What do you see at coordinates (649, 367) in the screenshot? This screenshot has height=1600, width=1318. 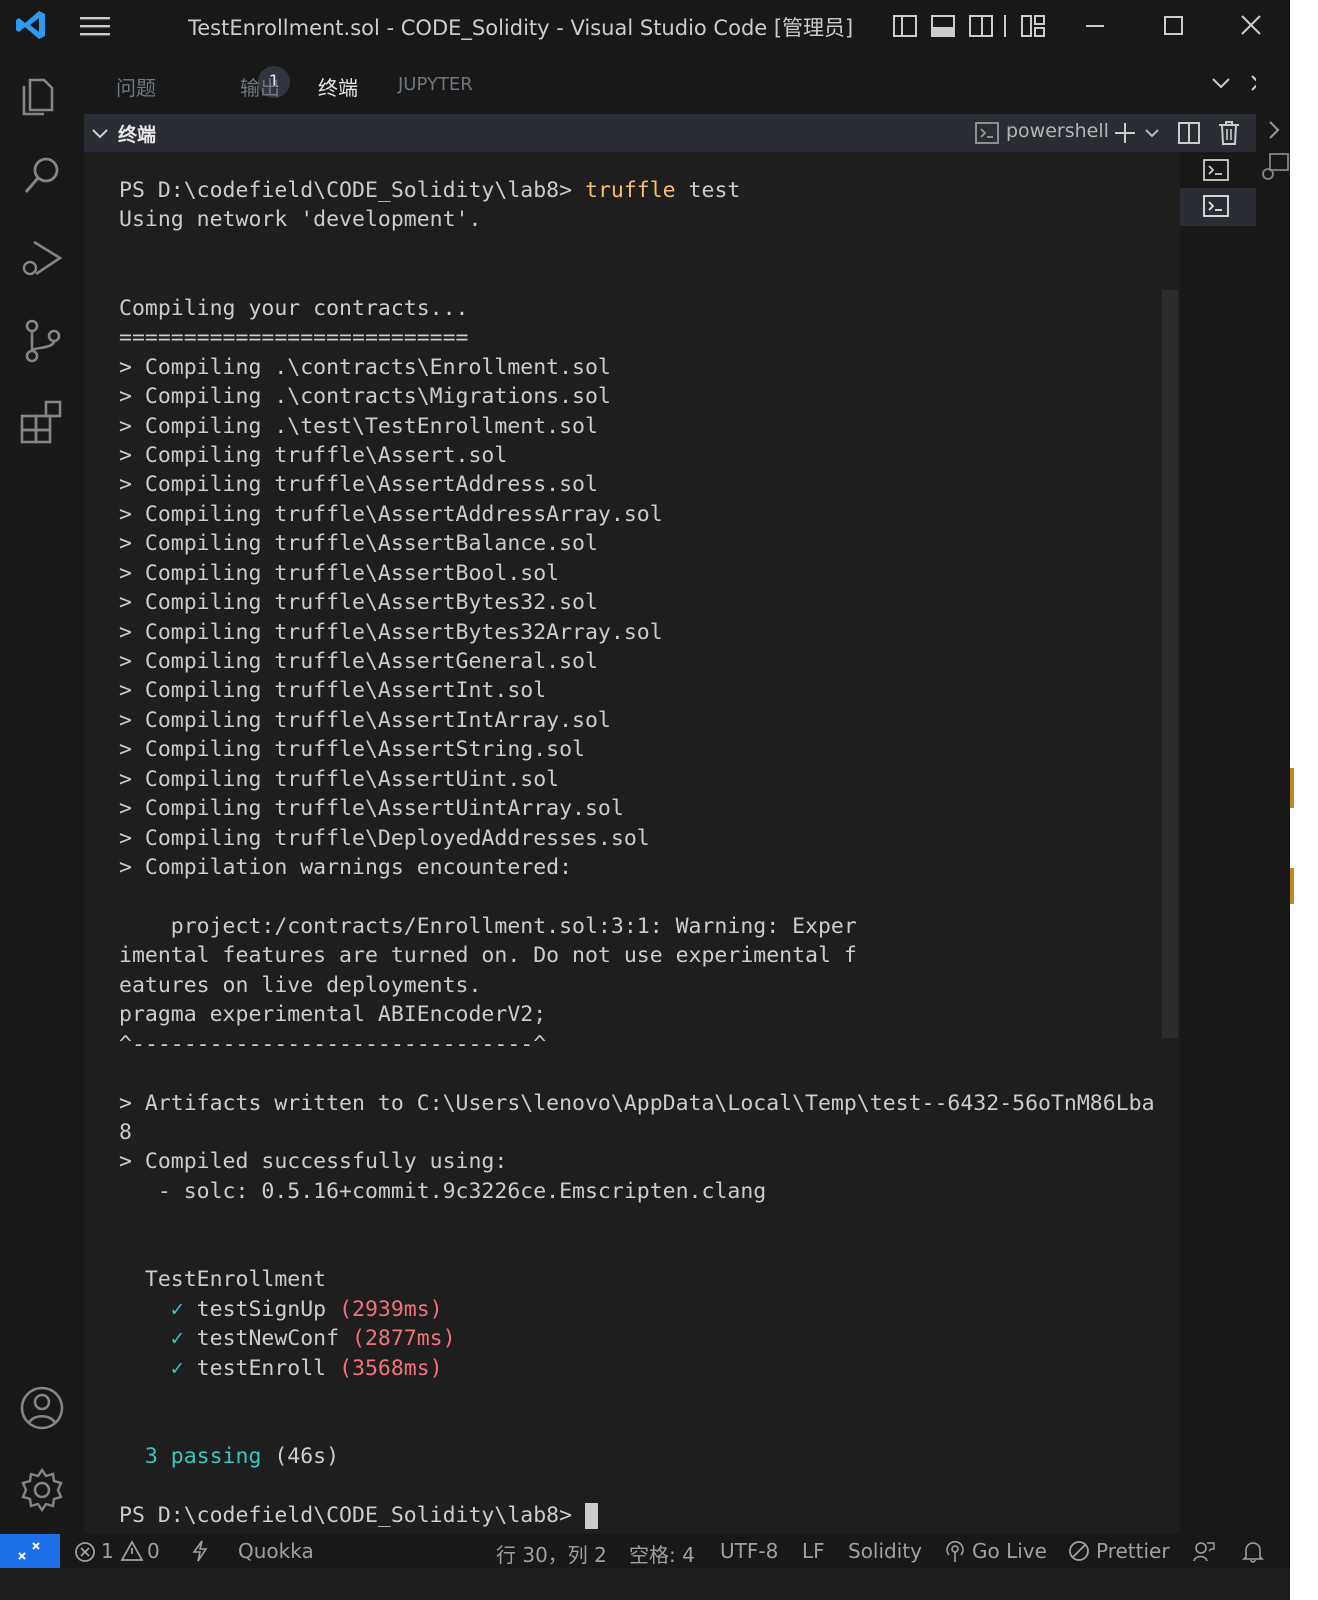 I see `terminal-line: > Compiling .\contracts\Enrollment.sol` at bounding box center [649, 367].